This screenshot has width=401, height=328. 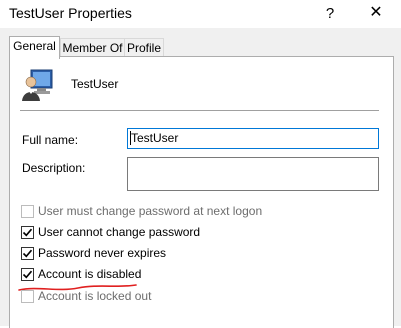 I want to click on window-title: TestUser Properties, so click(x=70, y=13).